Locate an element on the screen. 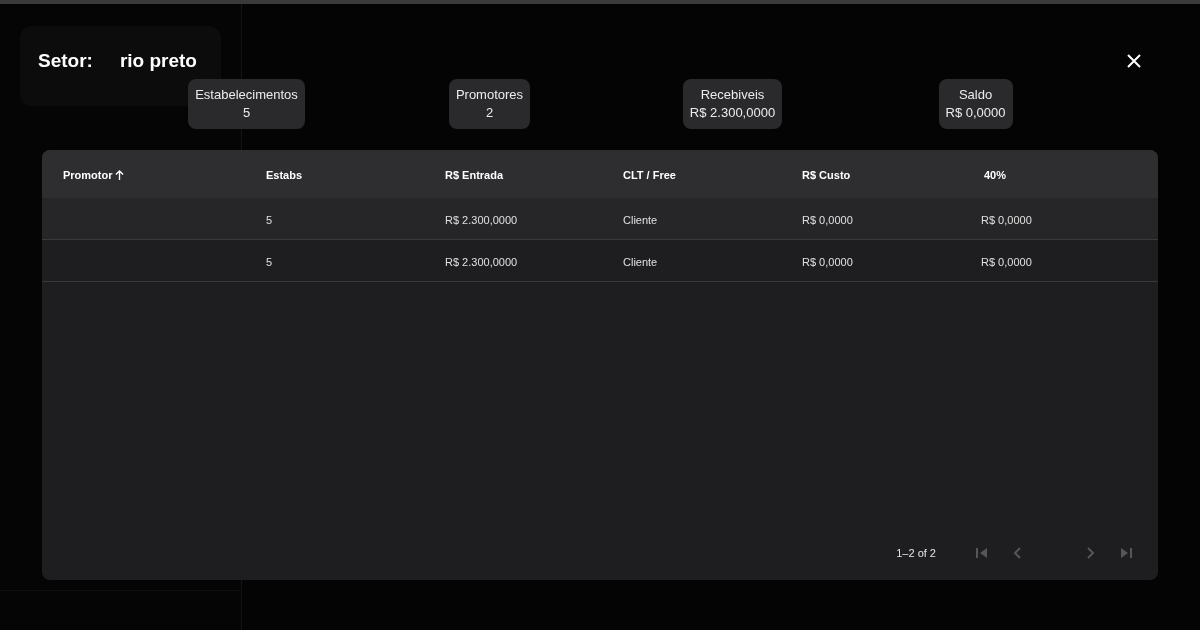 The width and height of the screenshot is (1200, 630). column-header: 40% is located at coordinates (995, 175).